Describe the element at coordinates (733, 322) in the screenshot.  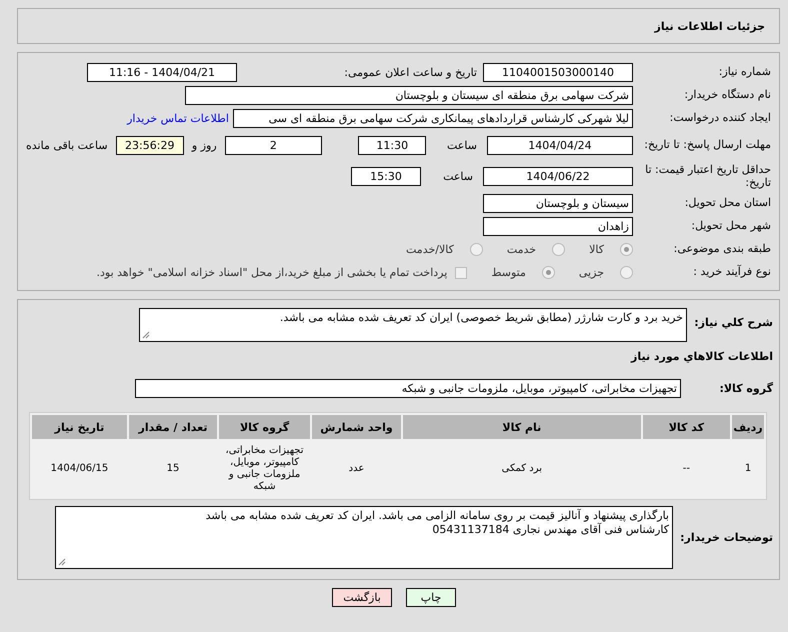
I see `field-label: شرح کلي نياز:` at that location.